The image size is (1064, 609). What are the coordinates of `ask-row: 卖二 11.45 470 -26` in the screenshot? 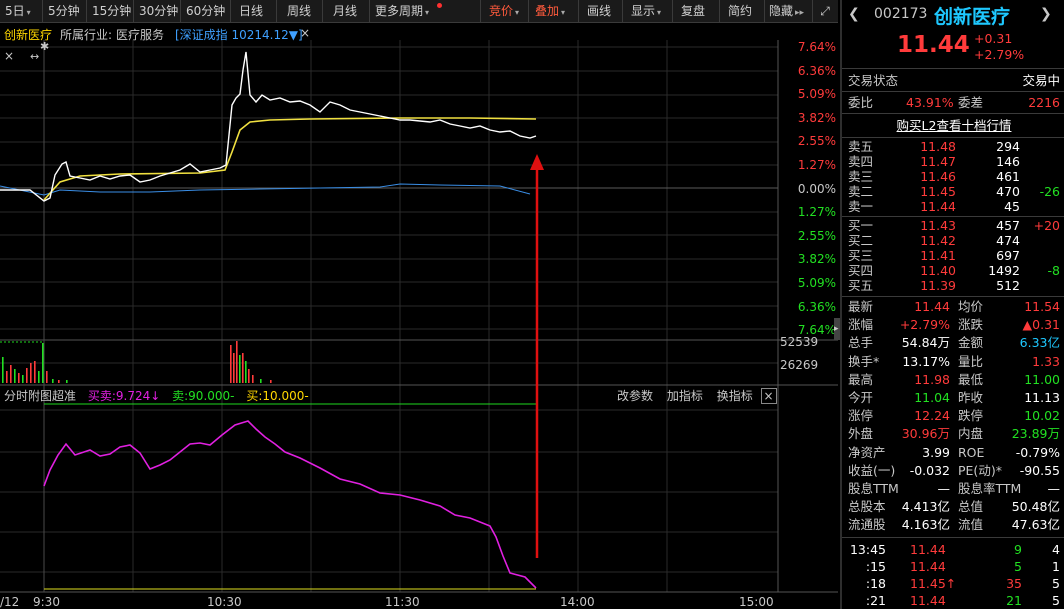 It's located at (954, 191).